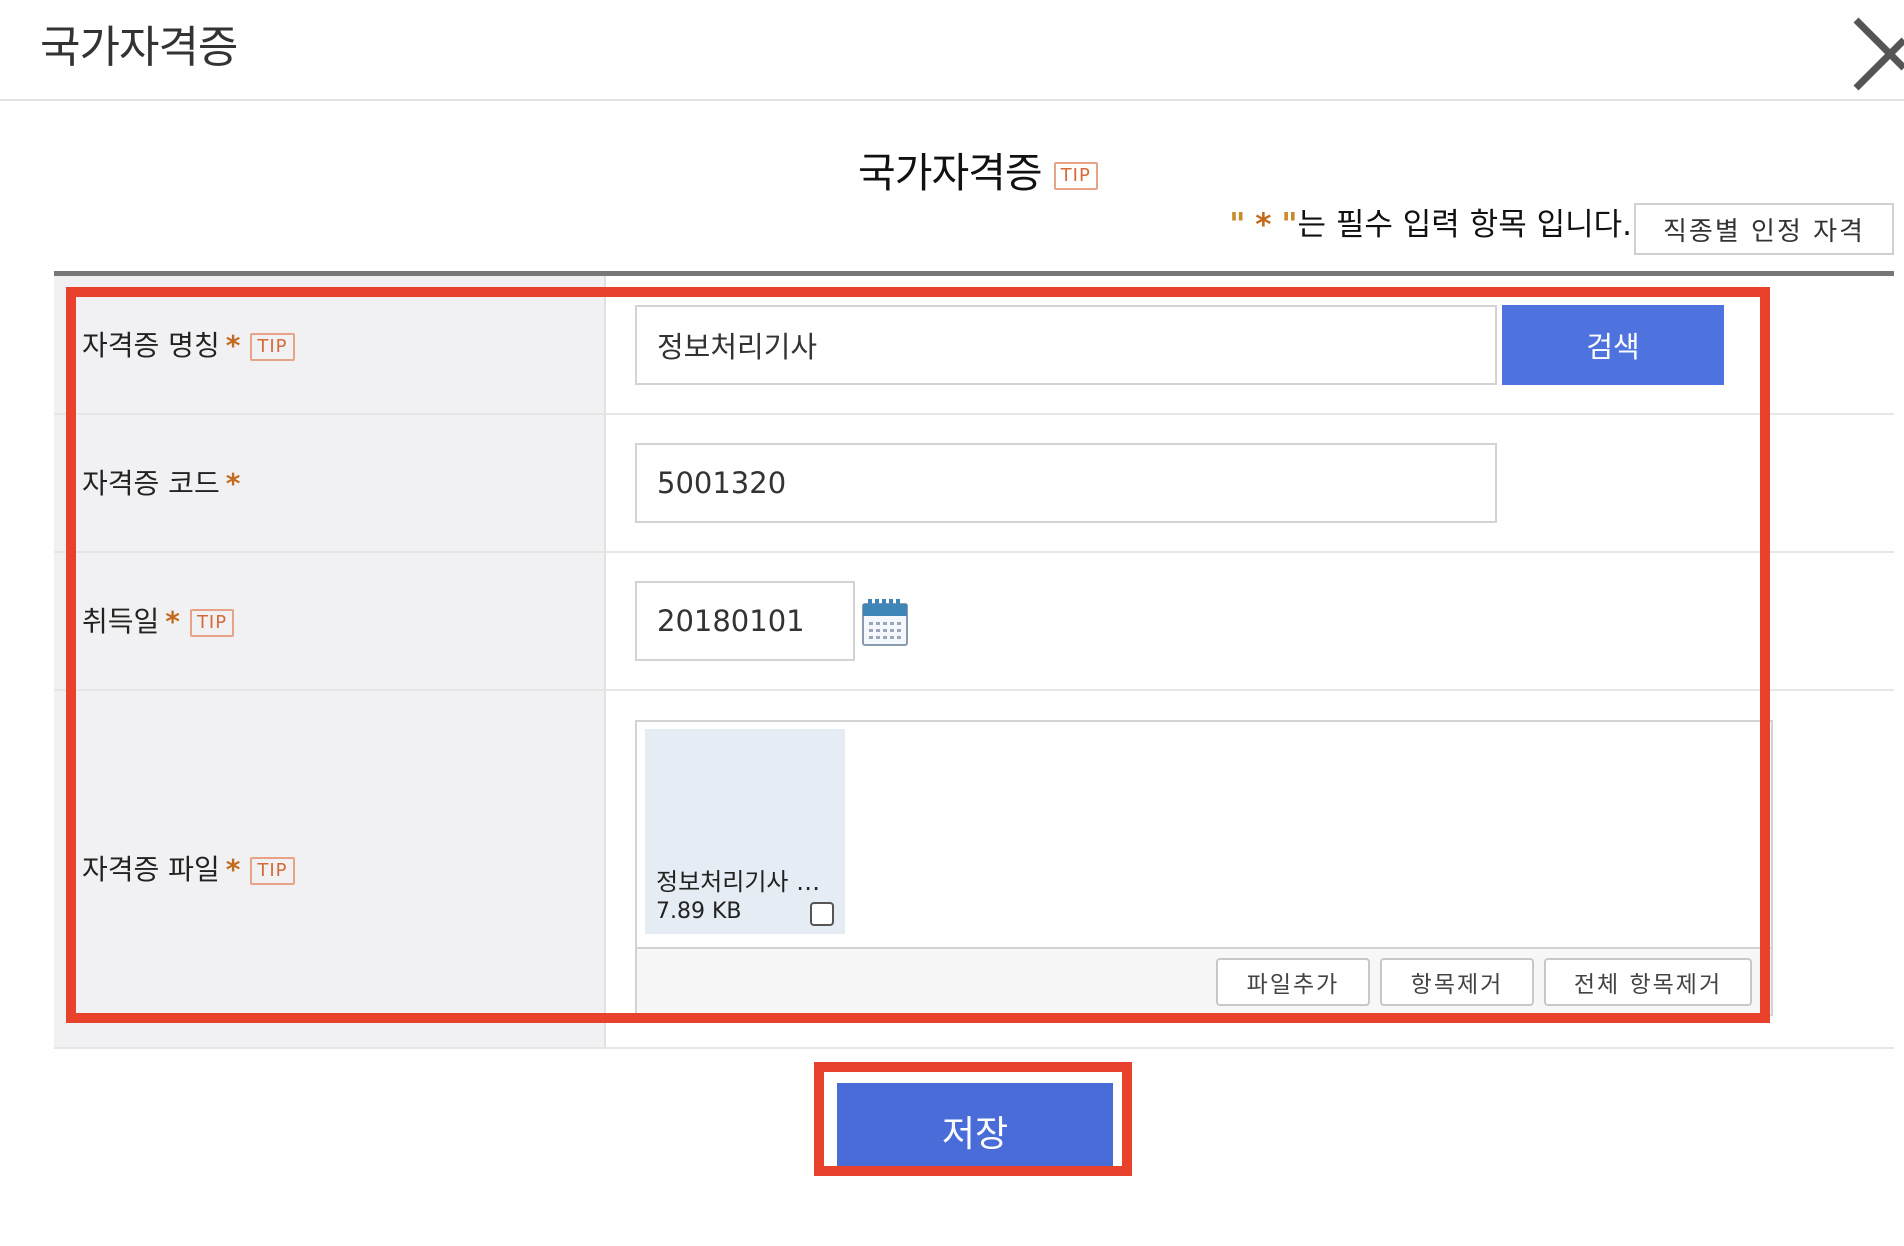  What do you see at coordinates (121, 621) in the screenshot?
I see `acquired-date-label-text: 취득일` at bounding box center [121, 621].